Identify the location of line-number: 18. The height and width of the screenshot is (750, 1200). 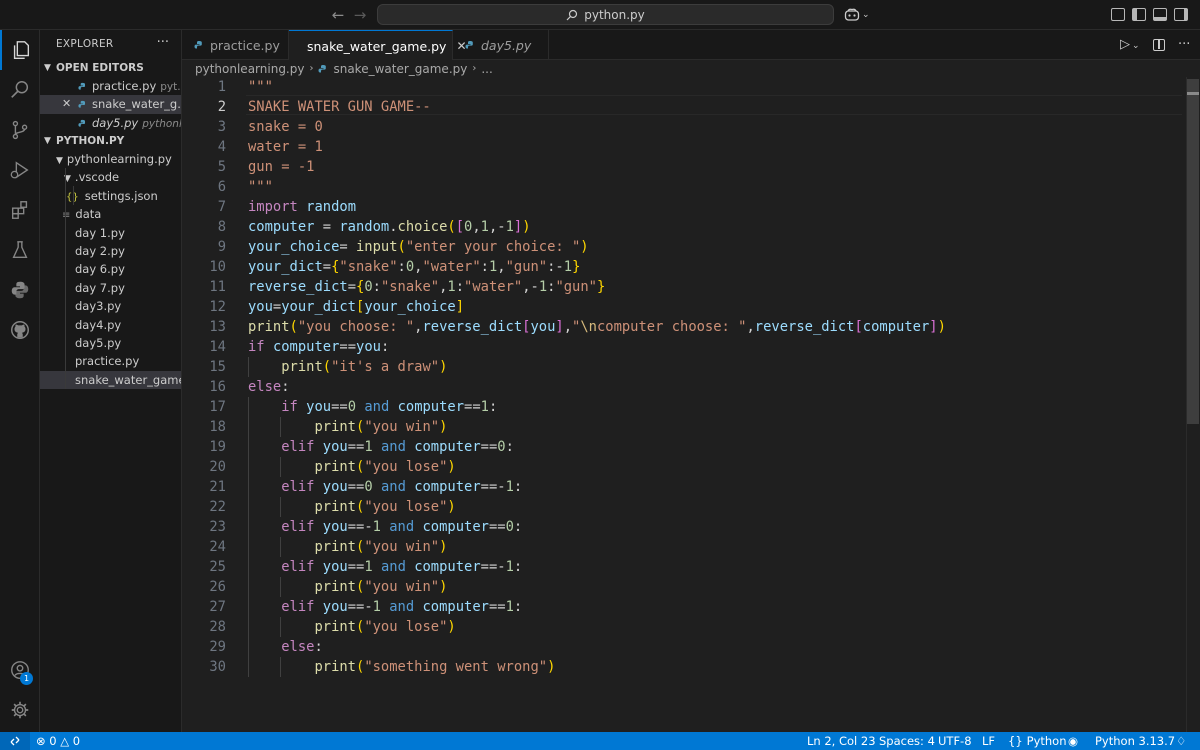
(217, 427).